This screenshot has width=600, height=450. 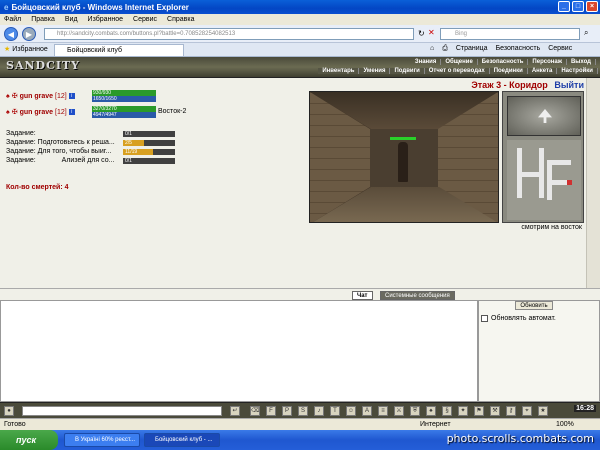 I want to click on shield-icon: ⛨, so click(x=415, y=411).